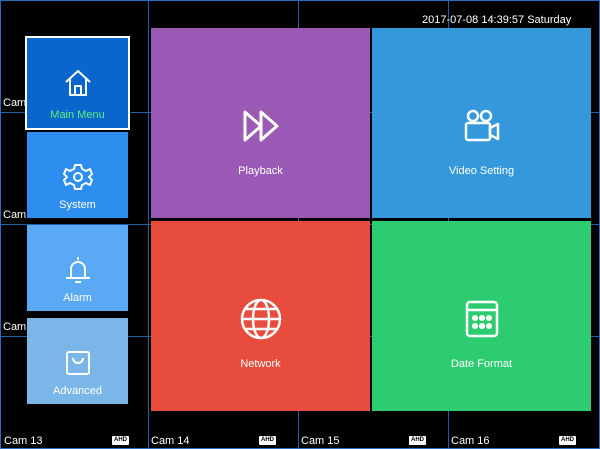  I want to click on camera-label-15: Cam 15, so click(320, 441).